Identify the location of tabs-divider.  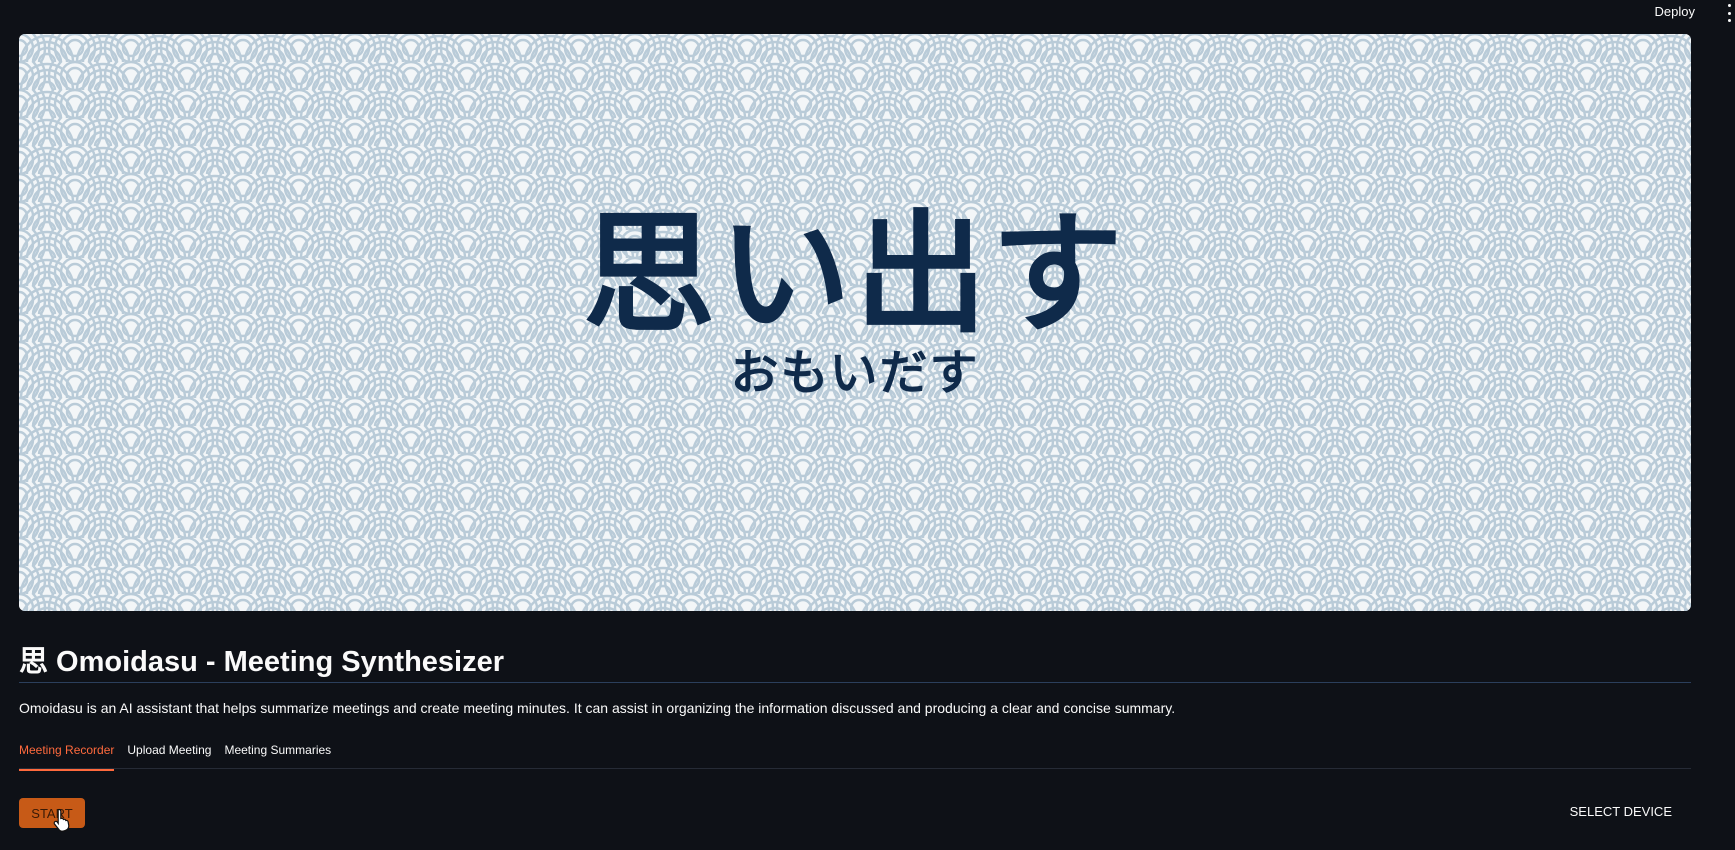
(855, 768).